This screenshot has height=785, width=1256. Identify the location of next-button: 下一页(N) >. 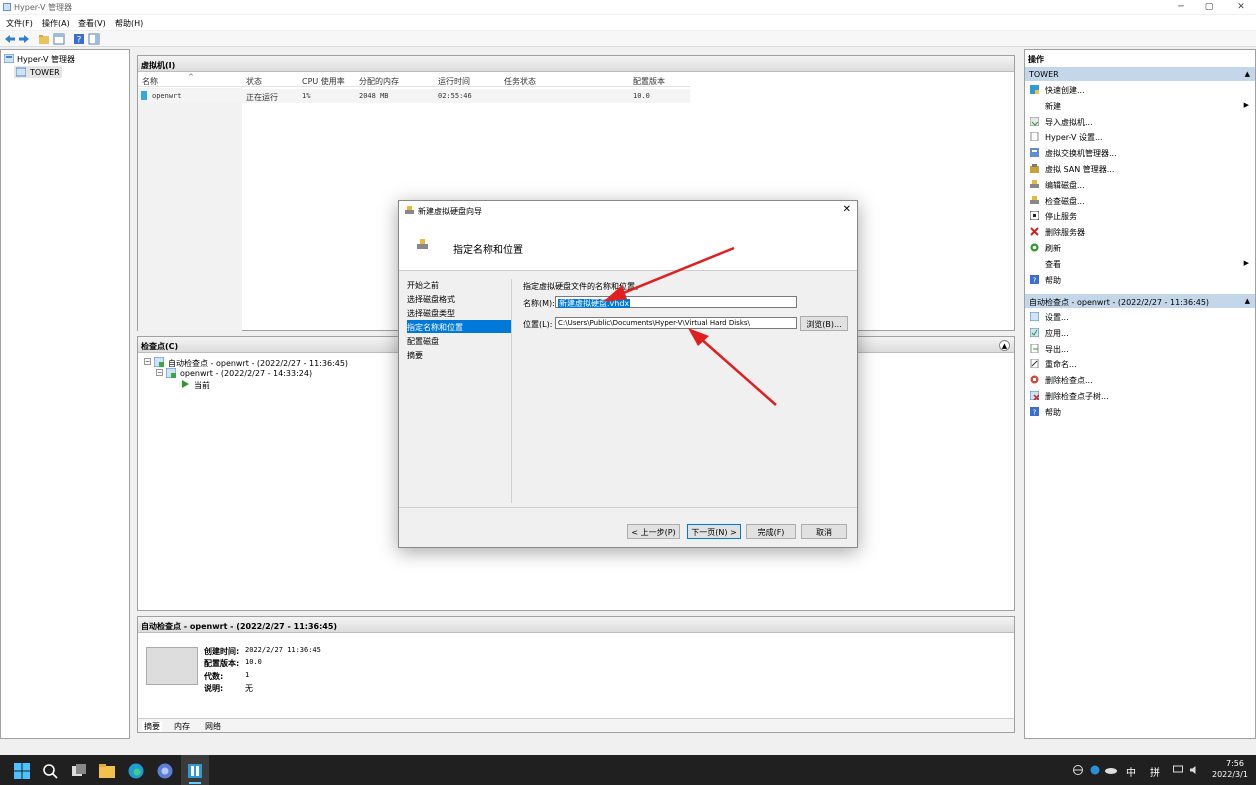
(714, 531).